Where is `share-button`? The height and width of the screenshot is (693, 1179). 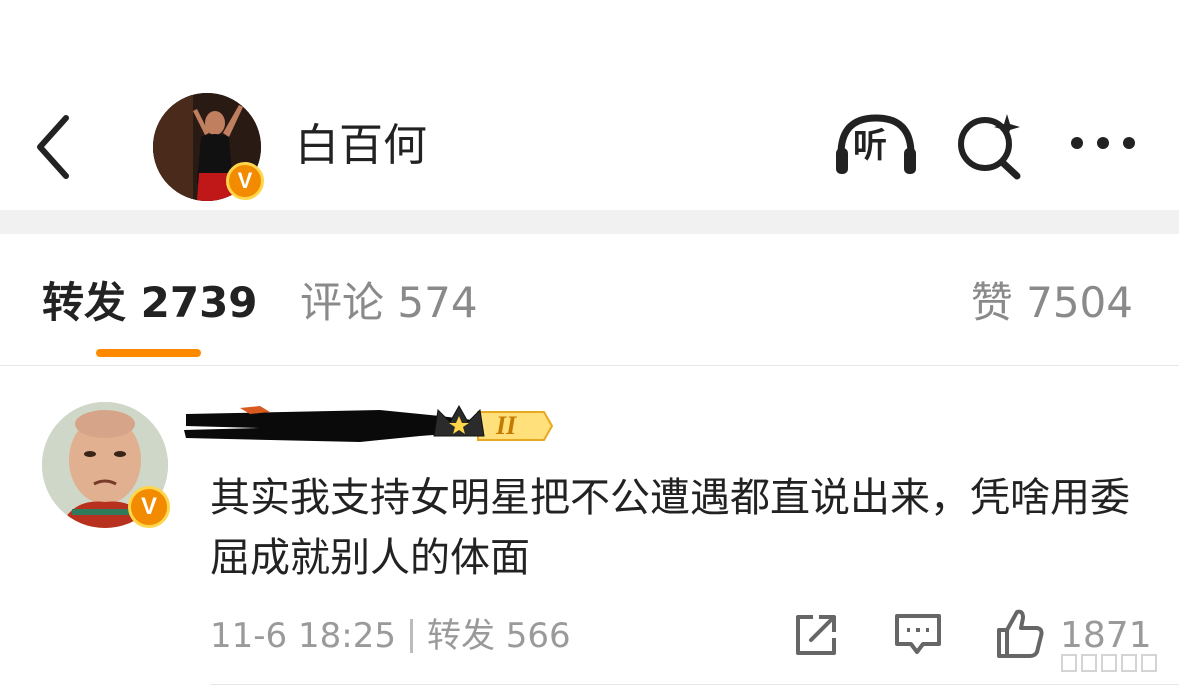
share-button is located at coordinates (816, 635).